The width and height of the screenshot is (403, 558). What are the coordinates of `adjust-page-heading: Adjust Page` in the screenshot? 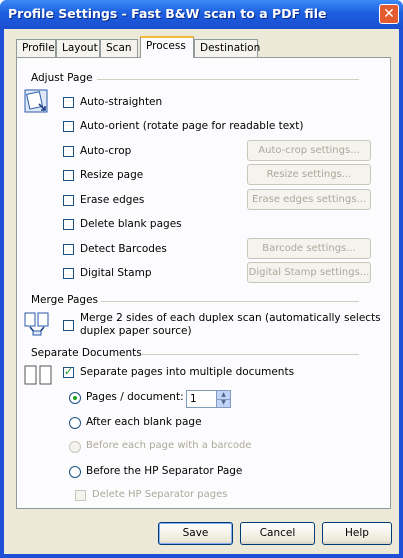 It's located at (62, 78).